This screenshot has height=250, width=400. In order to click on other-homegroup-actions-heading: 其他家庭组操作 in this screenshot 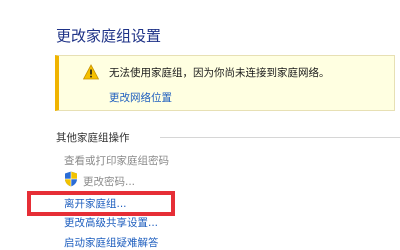, I will do `click(93, 138)`.